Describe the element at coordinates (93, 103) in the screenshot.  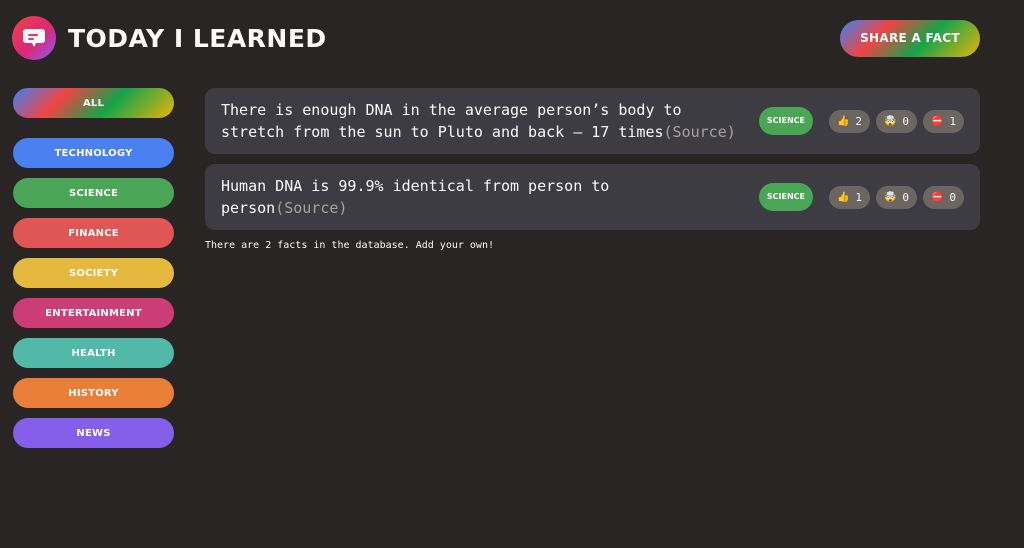
I see `category-all-button: All` at that location.